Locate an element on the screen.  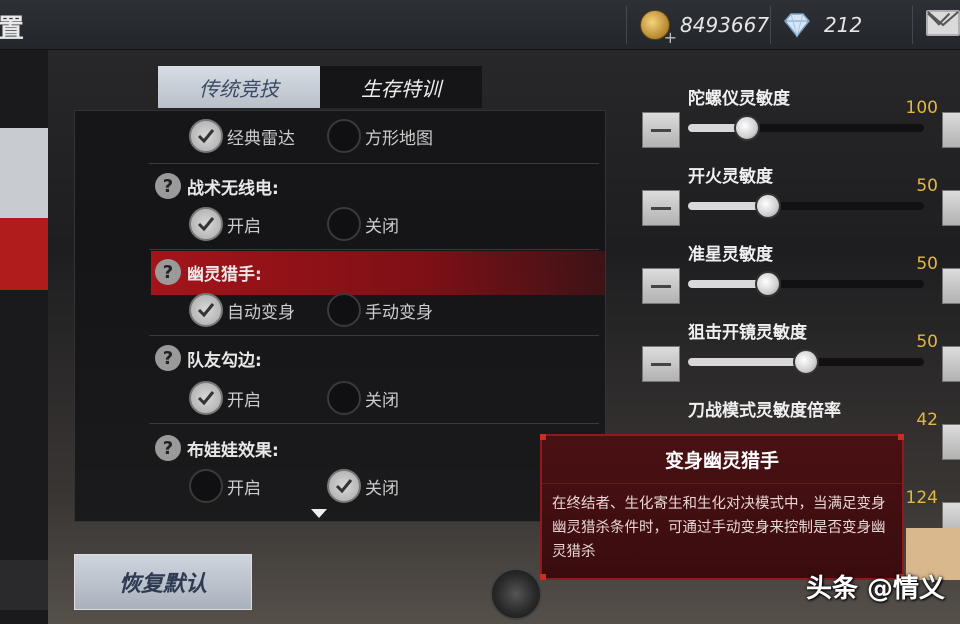
coin-icon is located at coordinates (658, 28).